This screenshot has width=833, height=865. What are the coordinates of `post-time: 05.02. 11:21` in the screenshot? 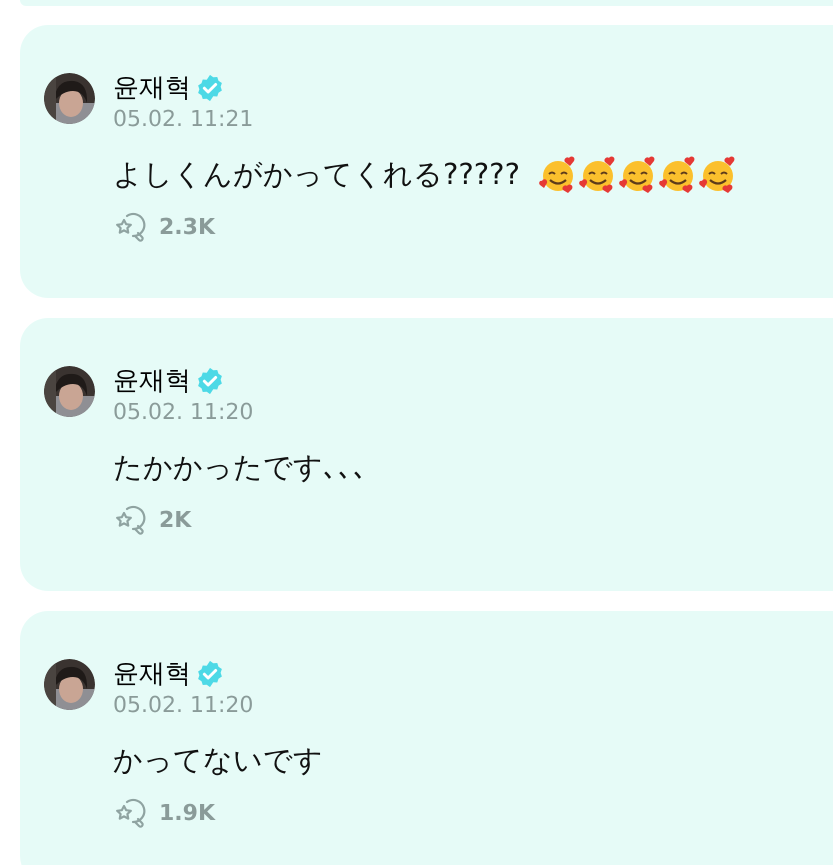 It's located at (183, 120).